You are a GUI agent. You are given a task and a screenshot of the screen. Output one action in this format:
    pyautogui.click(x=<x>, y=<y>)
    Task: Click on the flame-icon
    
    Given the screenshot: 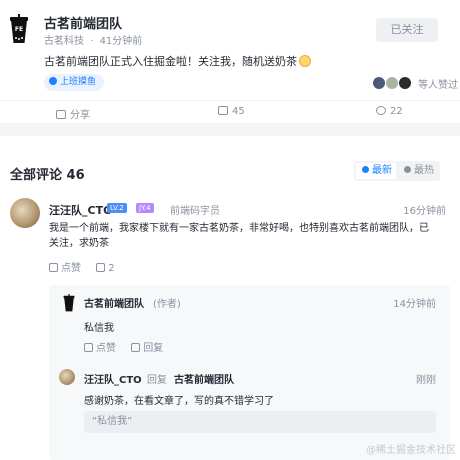 What is the action you would take?
    pyautogui.click(x=407, y=169)
    